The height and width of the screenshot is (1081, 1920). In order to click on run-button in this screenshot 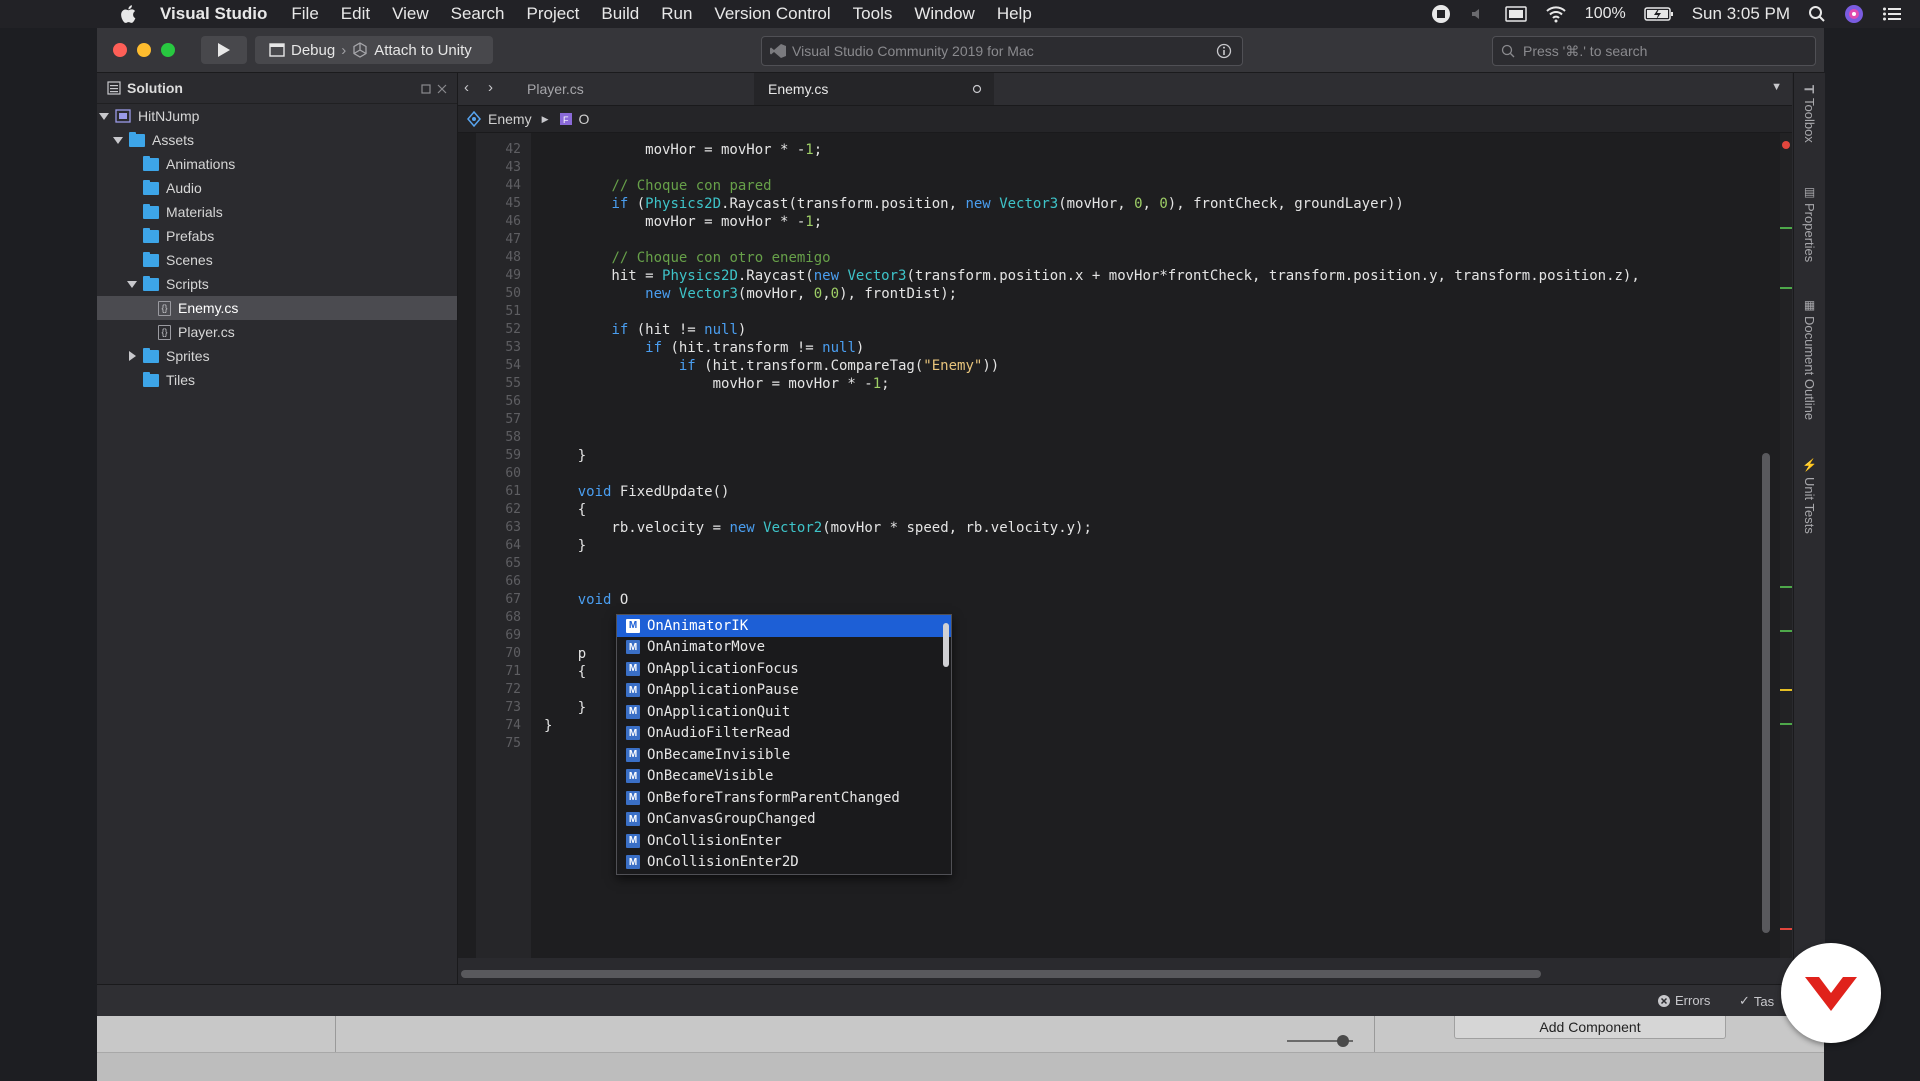, I will do `click(224, 50)`.